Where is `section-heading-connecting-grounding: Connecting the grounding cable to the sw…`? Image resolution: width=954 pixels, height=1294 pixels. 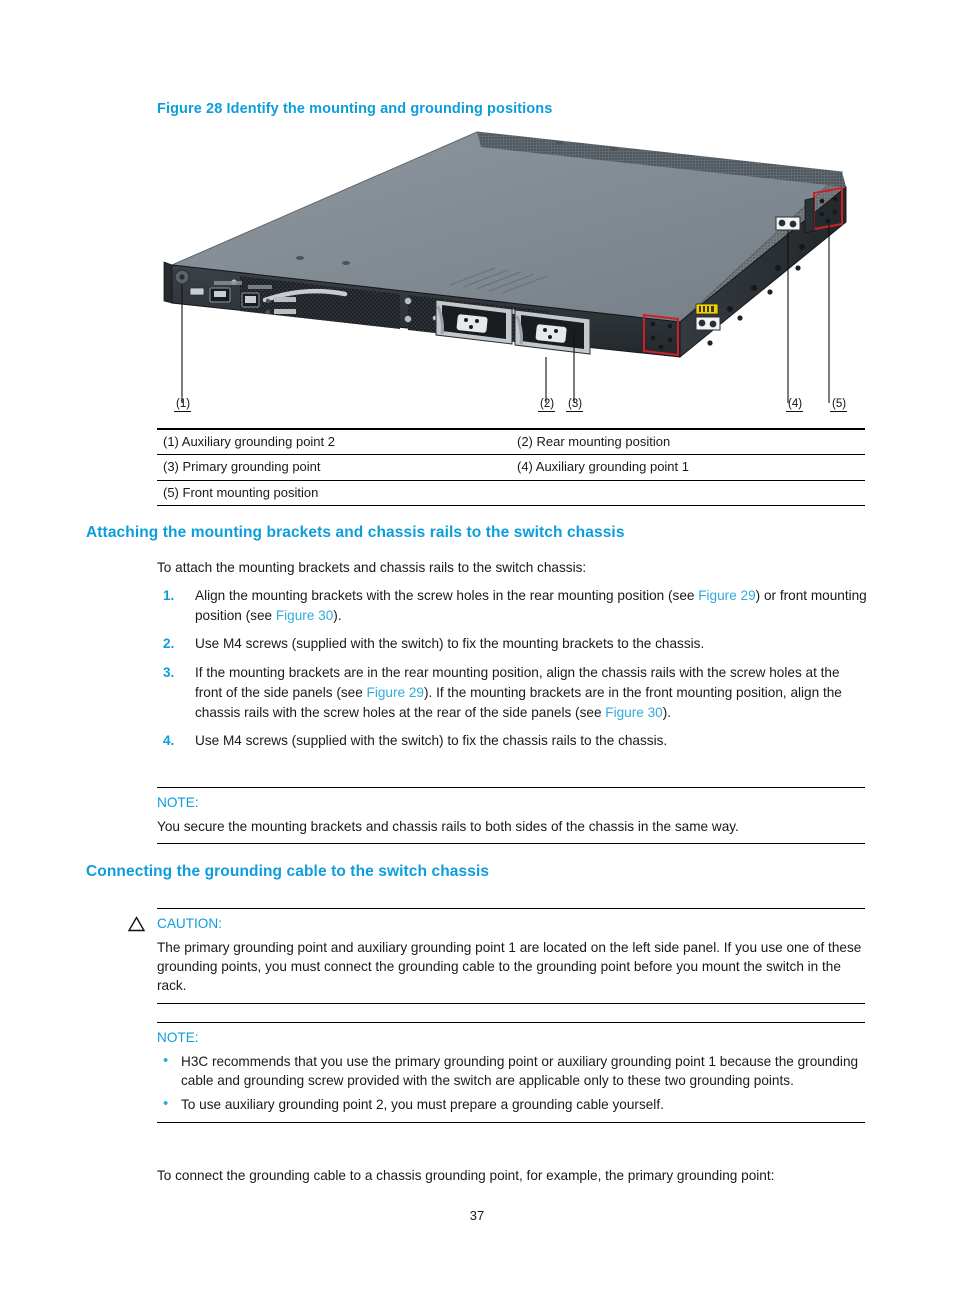
section-heading-connecting-grounding: Connecting the grounding cable to the sw… is located at coordinates (288, 871).